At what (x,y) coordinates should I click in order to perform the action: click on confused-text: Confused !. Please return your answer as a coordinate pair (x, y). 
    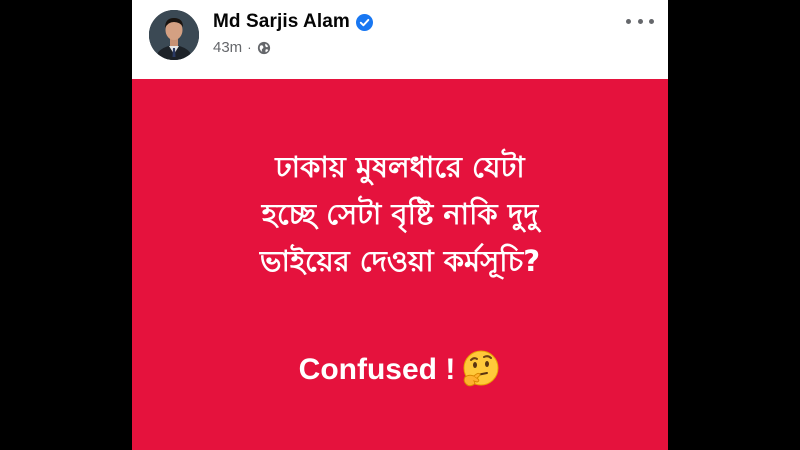
    Looking at the image, I should click on (377, 369).